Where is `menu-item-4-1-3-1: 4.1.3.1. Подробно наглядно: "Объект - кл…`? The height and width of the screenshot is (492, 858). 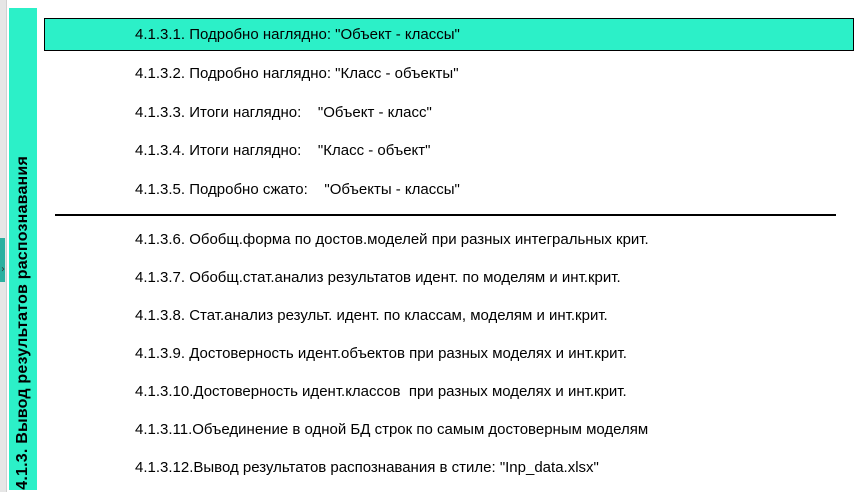
menu-item-4-1-3-1: 4.1.3.1. Подробно наглядно: "Объект - кл… is located at coordinates (449, 34).